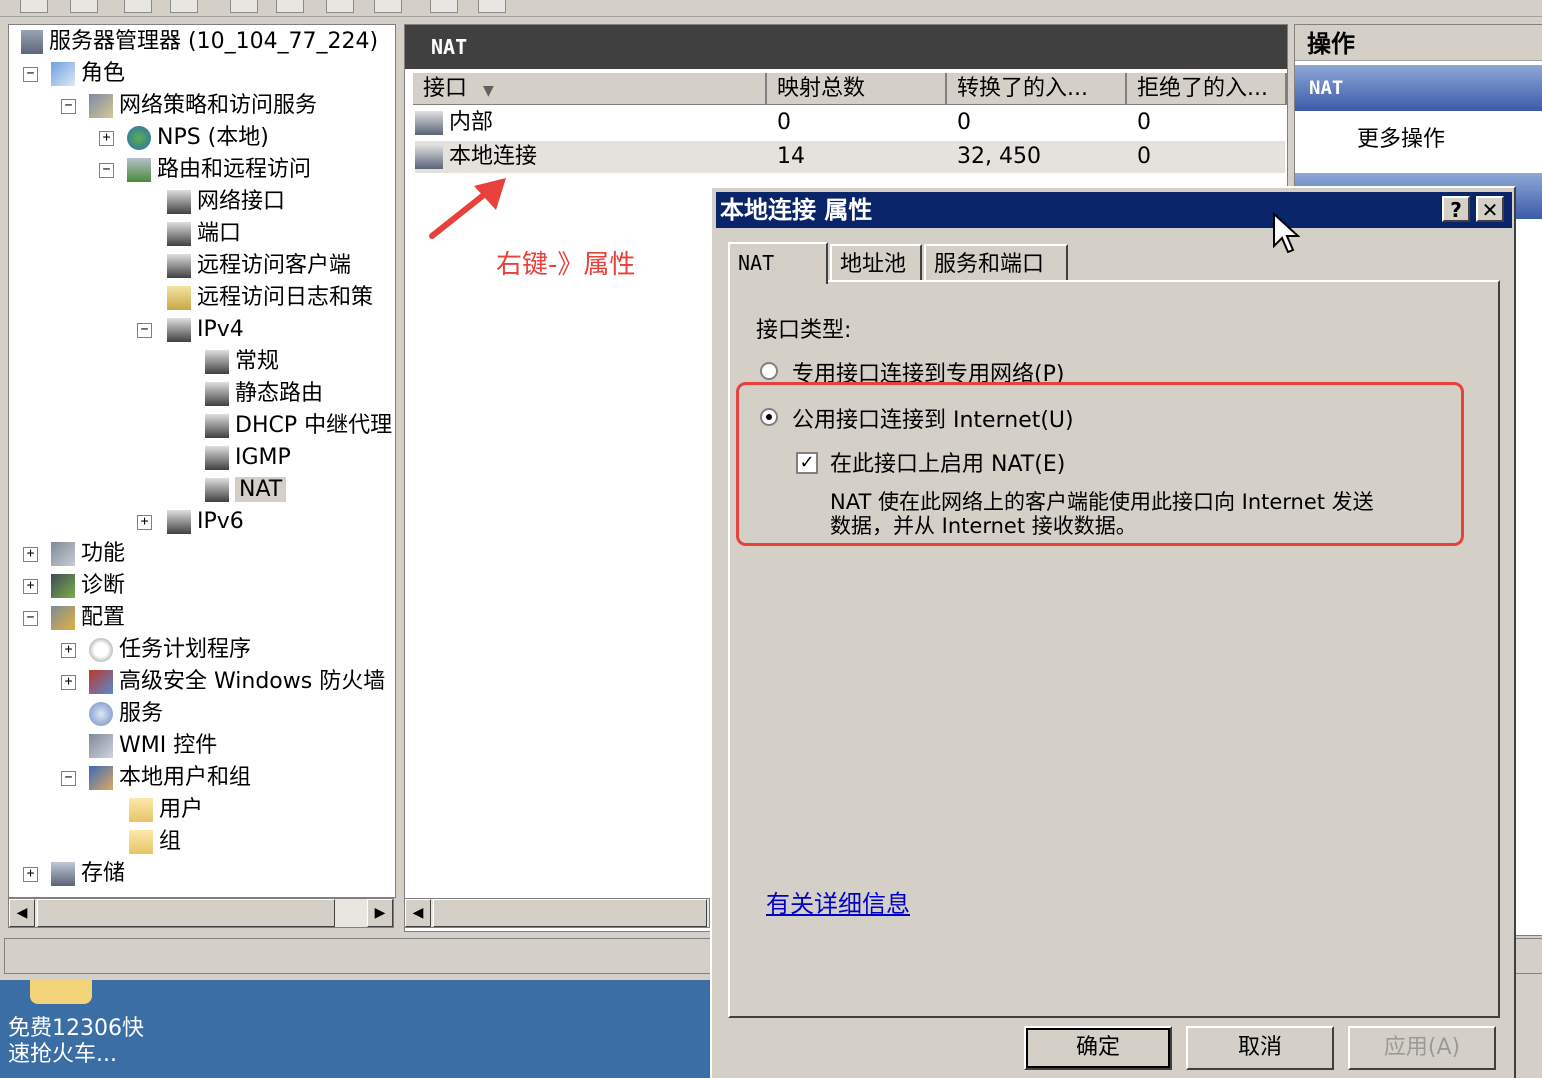 The image size is (1542, 1078). Describe the element at coordinates (1401, 137) in the screenshot. I see `more-actions-link: 更多操作` at that location.